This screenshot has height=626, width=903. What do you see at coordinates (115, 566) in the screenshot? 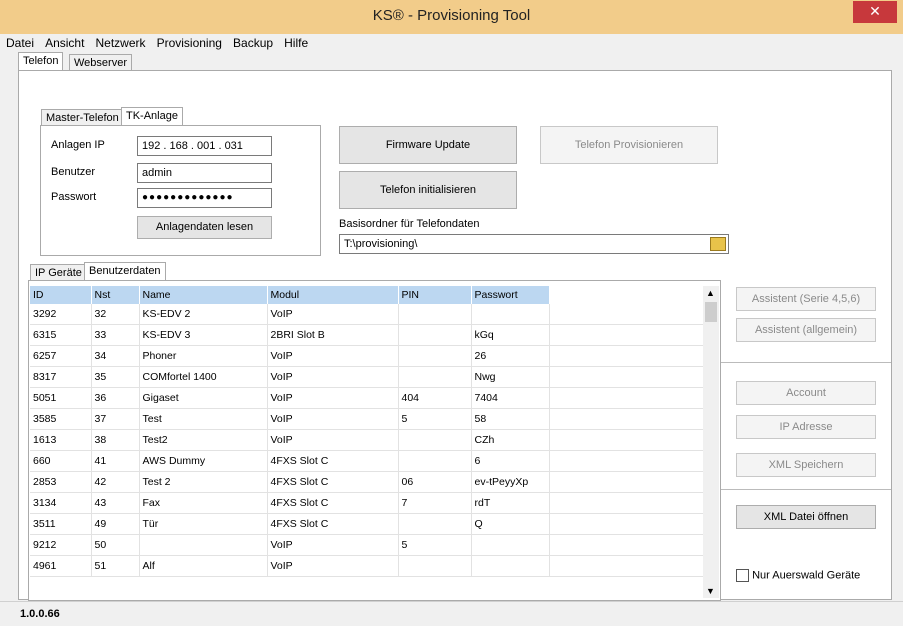
I see `table-cell: 51` at bounding box center [115, 566].